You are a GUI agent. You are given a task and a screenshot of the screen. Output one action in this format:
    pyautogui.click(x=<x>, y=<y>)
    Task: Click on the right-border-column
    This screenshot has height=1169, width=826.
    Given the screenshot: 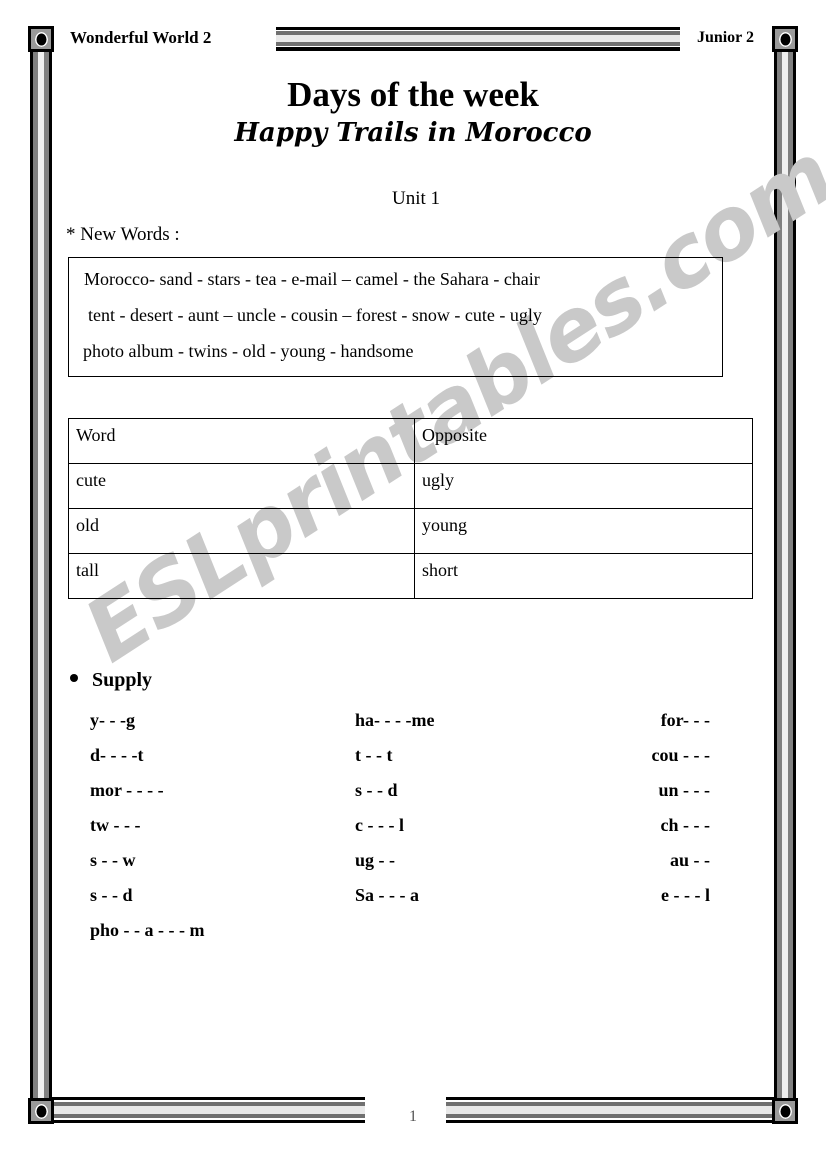 What is the action you would take?
    pyautogui.click(x=785, y=575)
    